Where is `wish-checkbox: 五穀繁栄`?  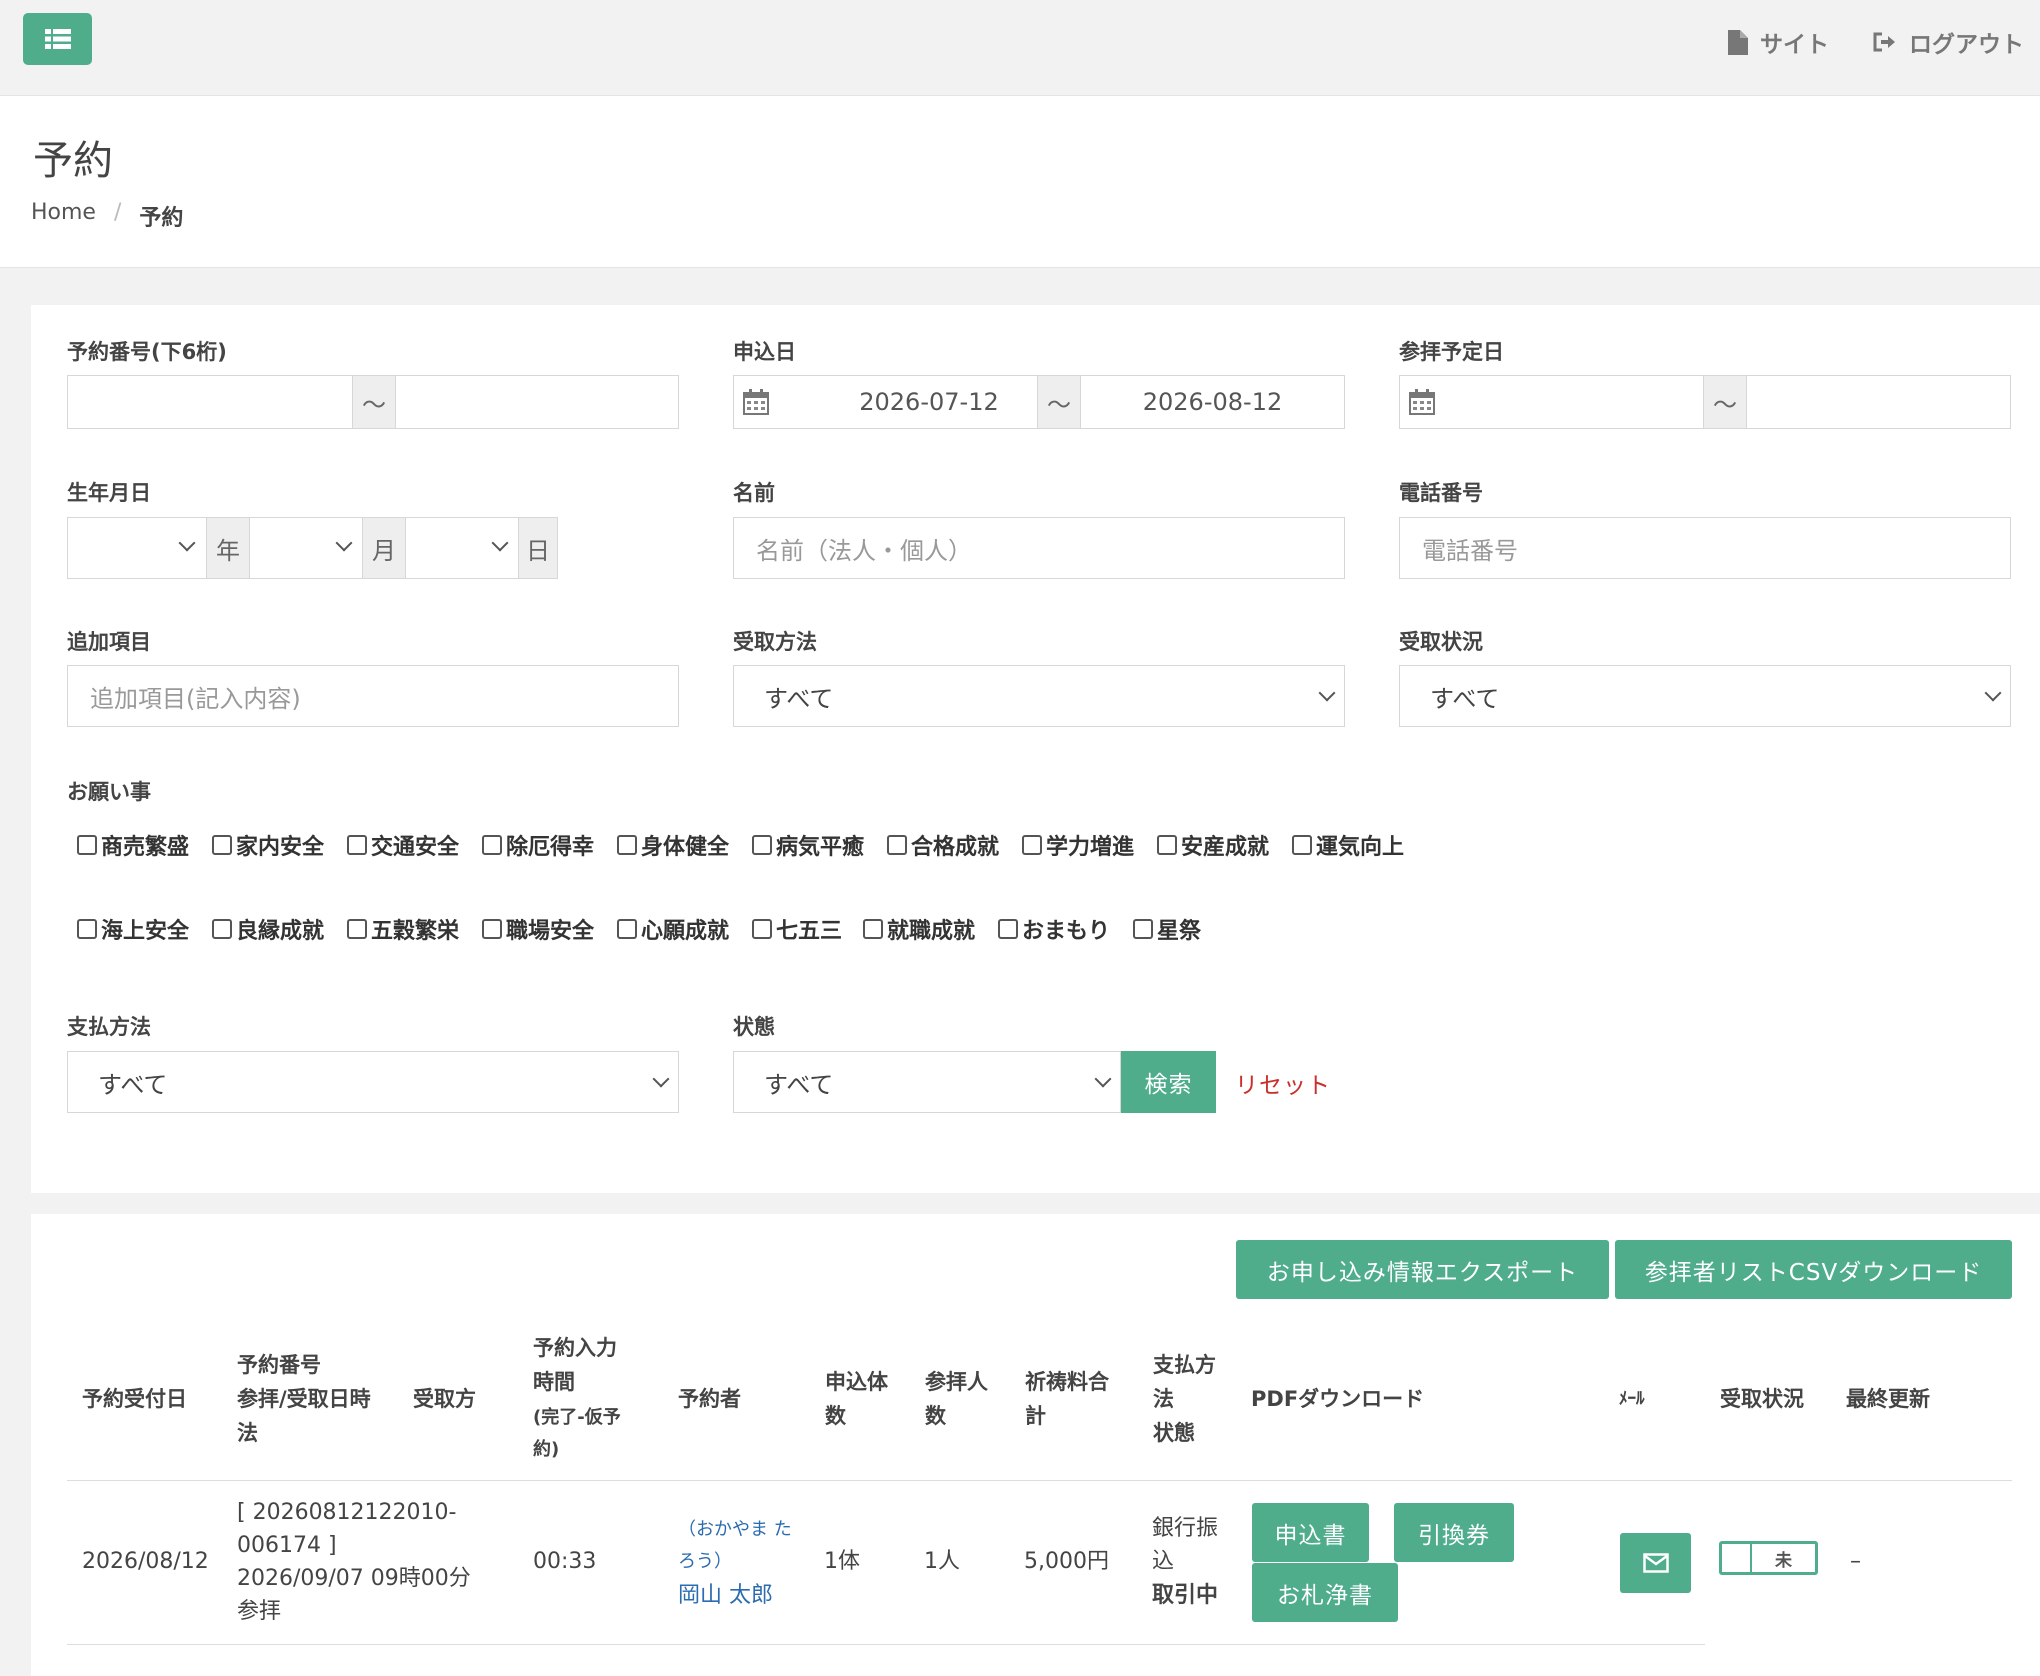 wish-checkbox: 五穀繁栄 is located at coordinates (403, 929).